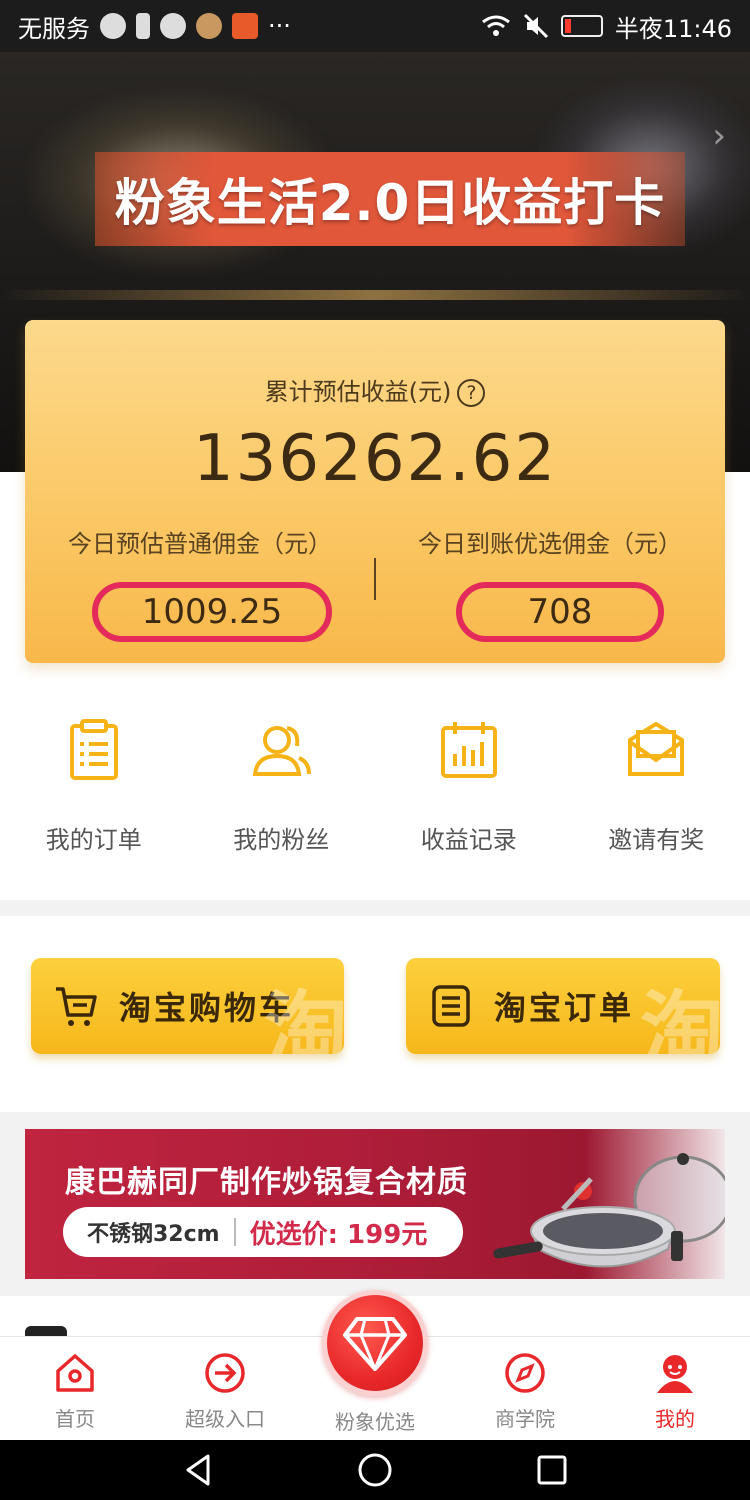  Describe the element at coordinates (76, 1006) in the screenshot. I see `cart-icon` at that location.